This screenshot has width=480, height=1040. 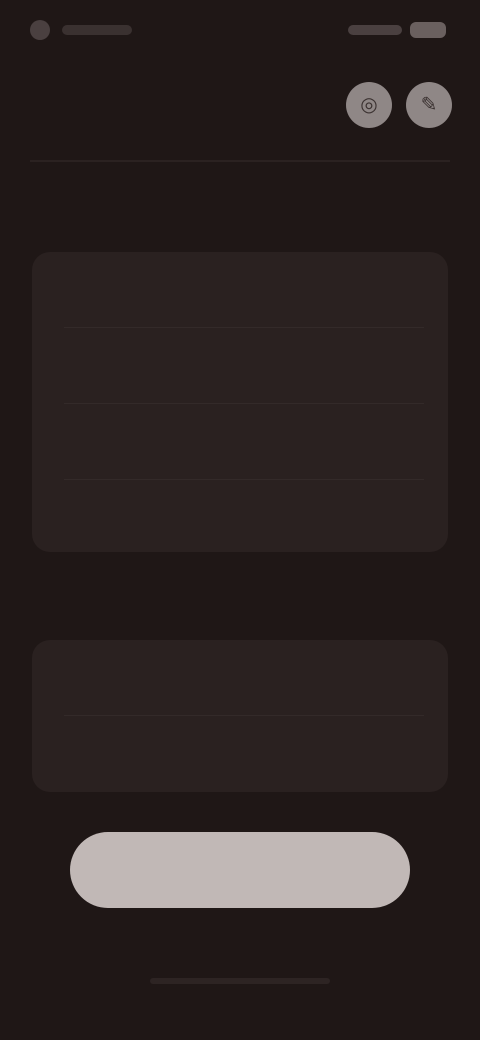 I want to click on status-bar-left, so click(x=81, y=30).